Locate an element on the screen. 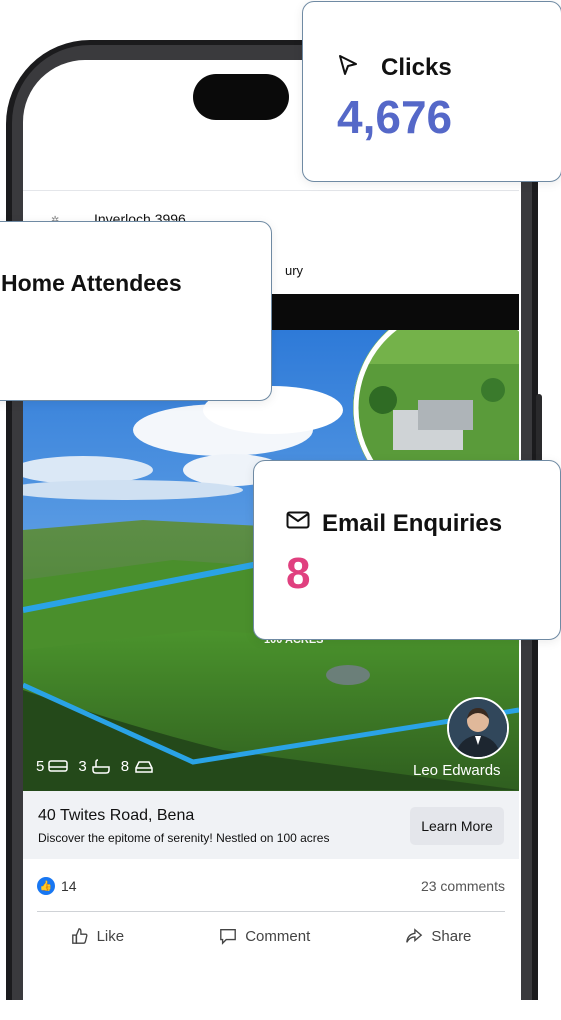 The image size is (561, 1020). cars-count: 8 is located at coordinates (125, 766).